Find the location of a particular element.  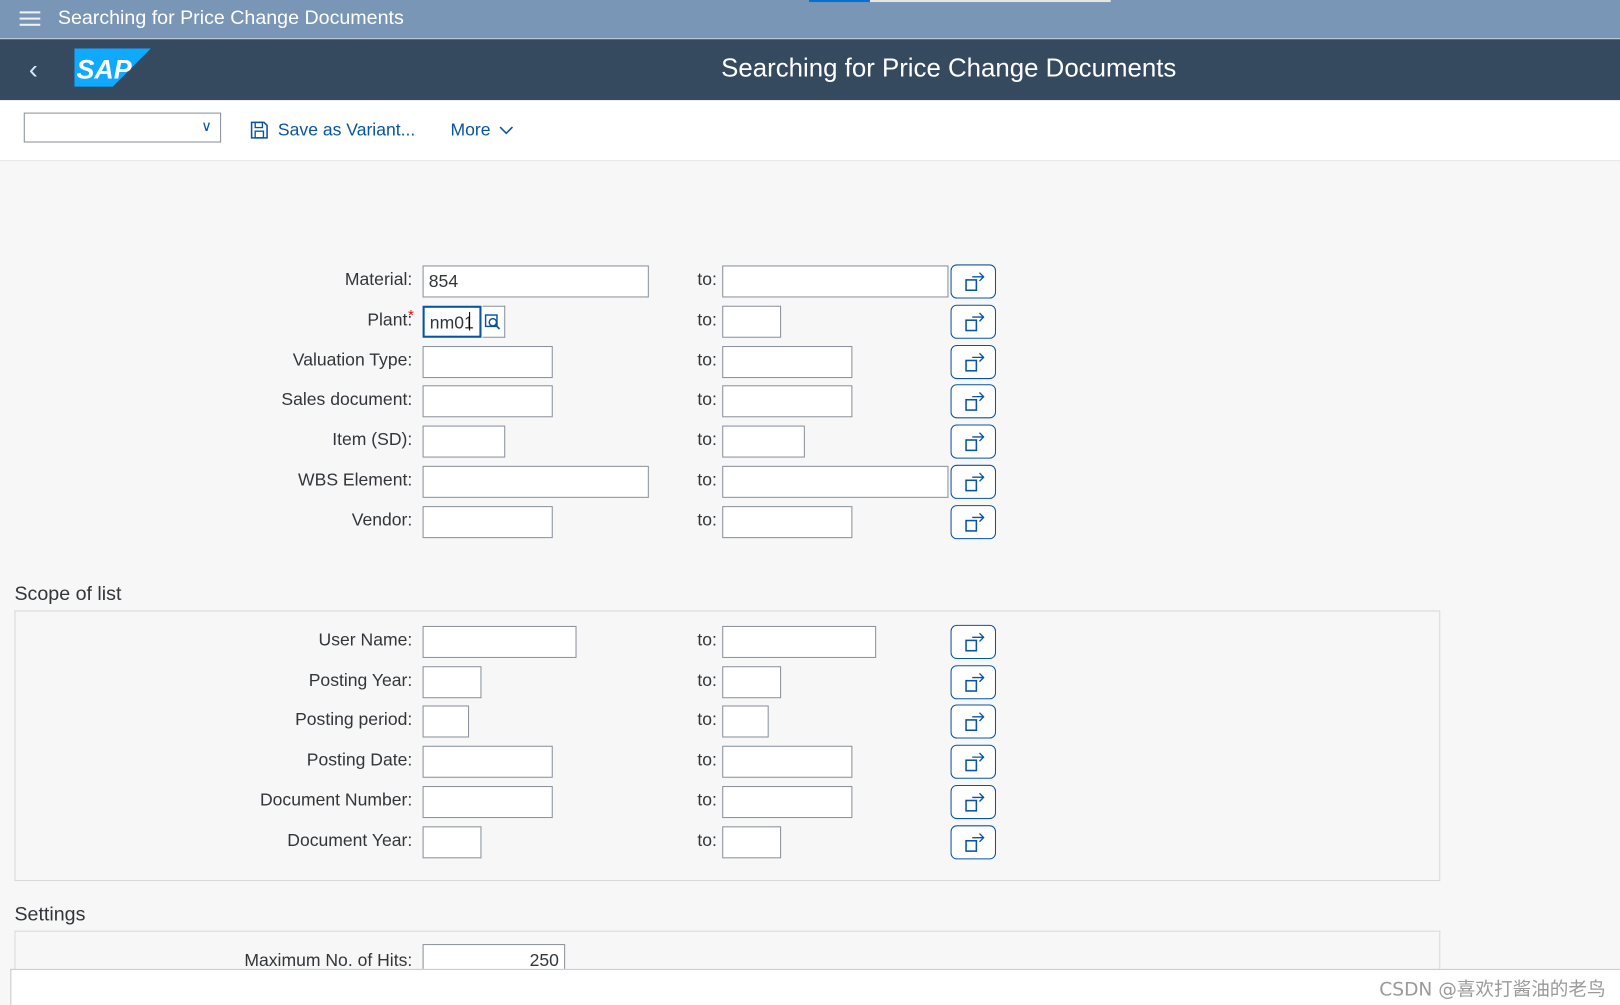

sap-logo: SAP is located at coordinates (112, 67).